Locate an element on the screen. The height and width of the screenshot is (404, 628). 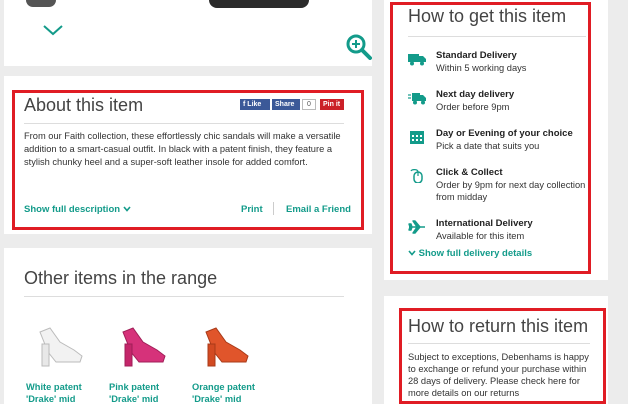
chevron-down-icon is located at coordinates (53, 30).